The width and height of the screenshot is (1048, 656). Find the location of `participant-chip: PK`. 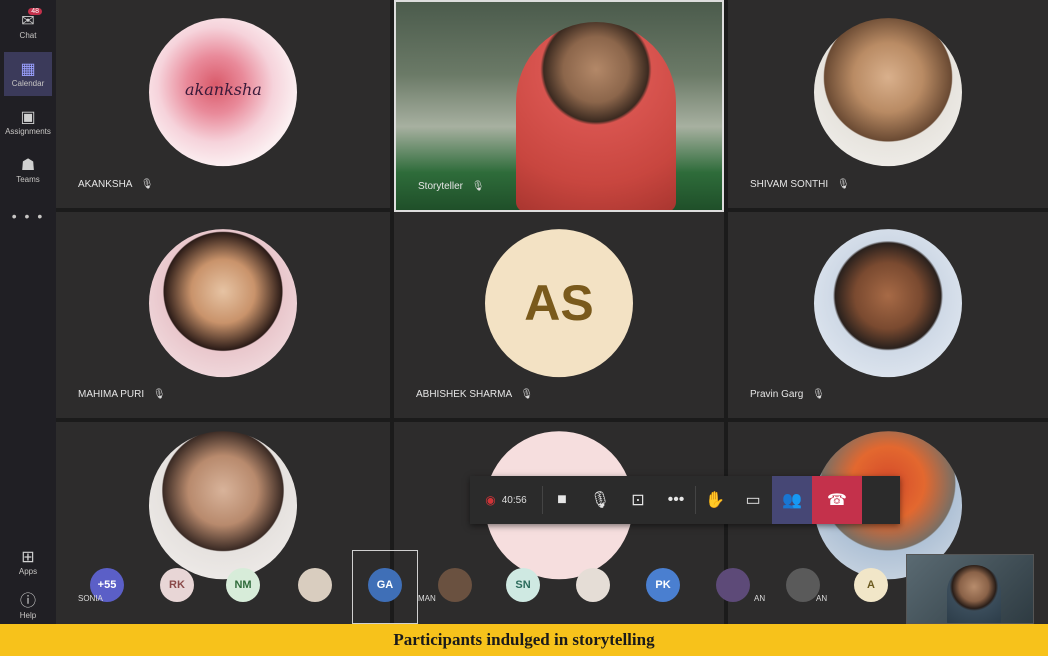

participant-chip: PK is located at coordinates (663, 585).